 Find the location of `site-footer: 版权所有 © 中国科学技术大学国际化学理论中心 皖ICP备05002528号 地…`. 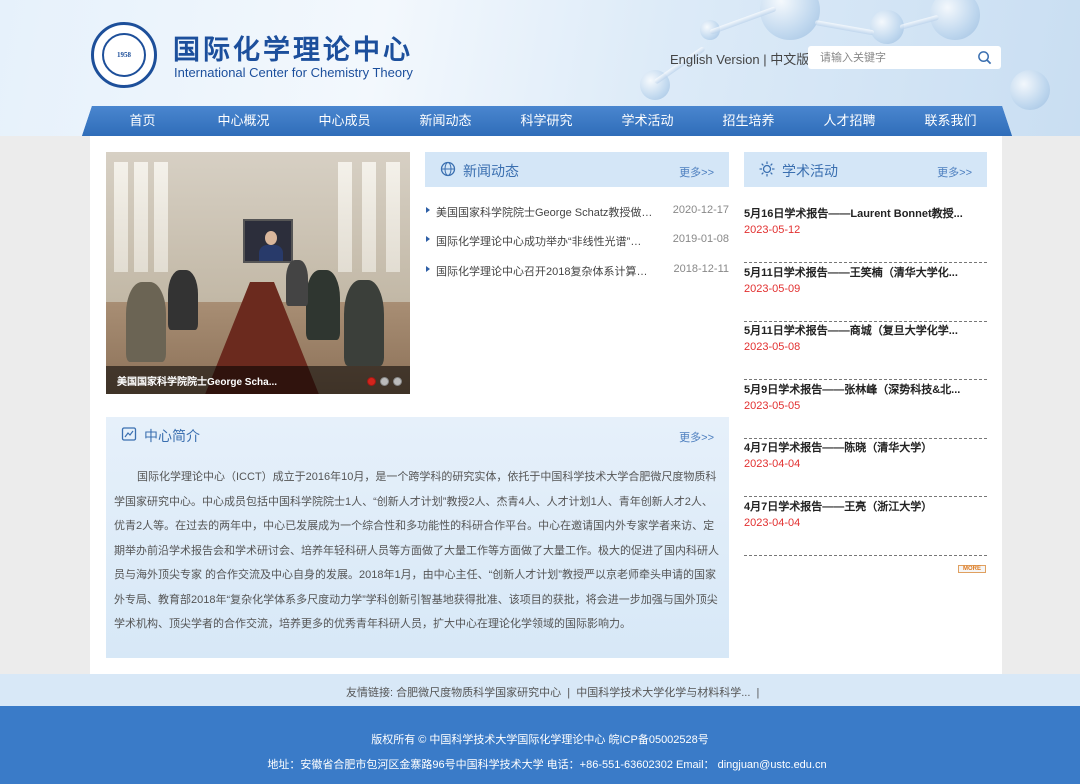

site-footer: 版权所有 © 中国科学技术大学国际化学理论中心 皖ICP备05002528号 地… is located at coordinates (540, 745).